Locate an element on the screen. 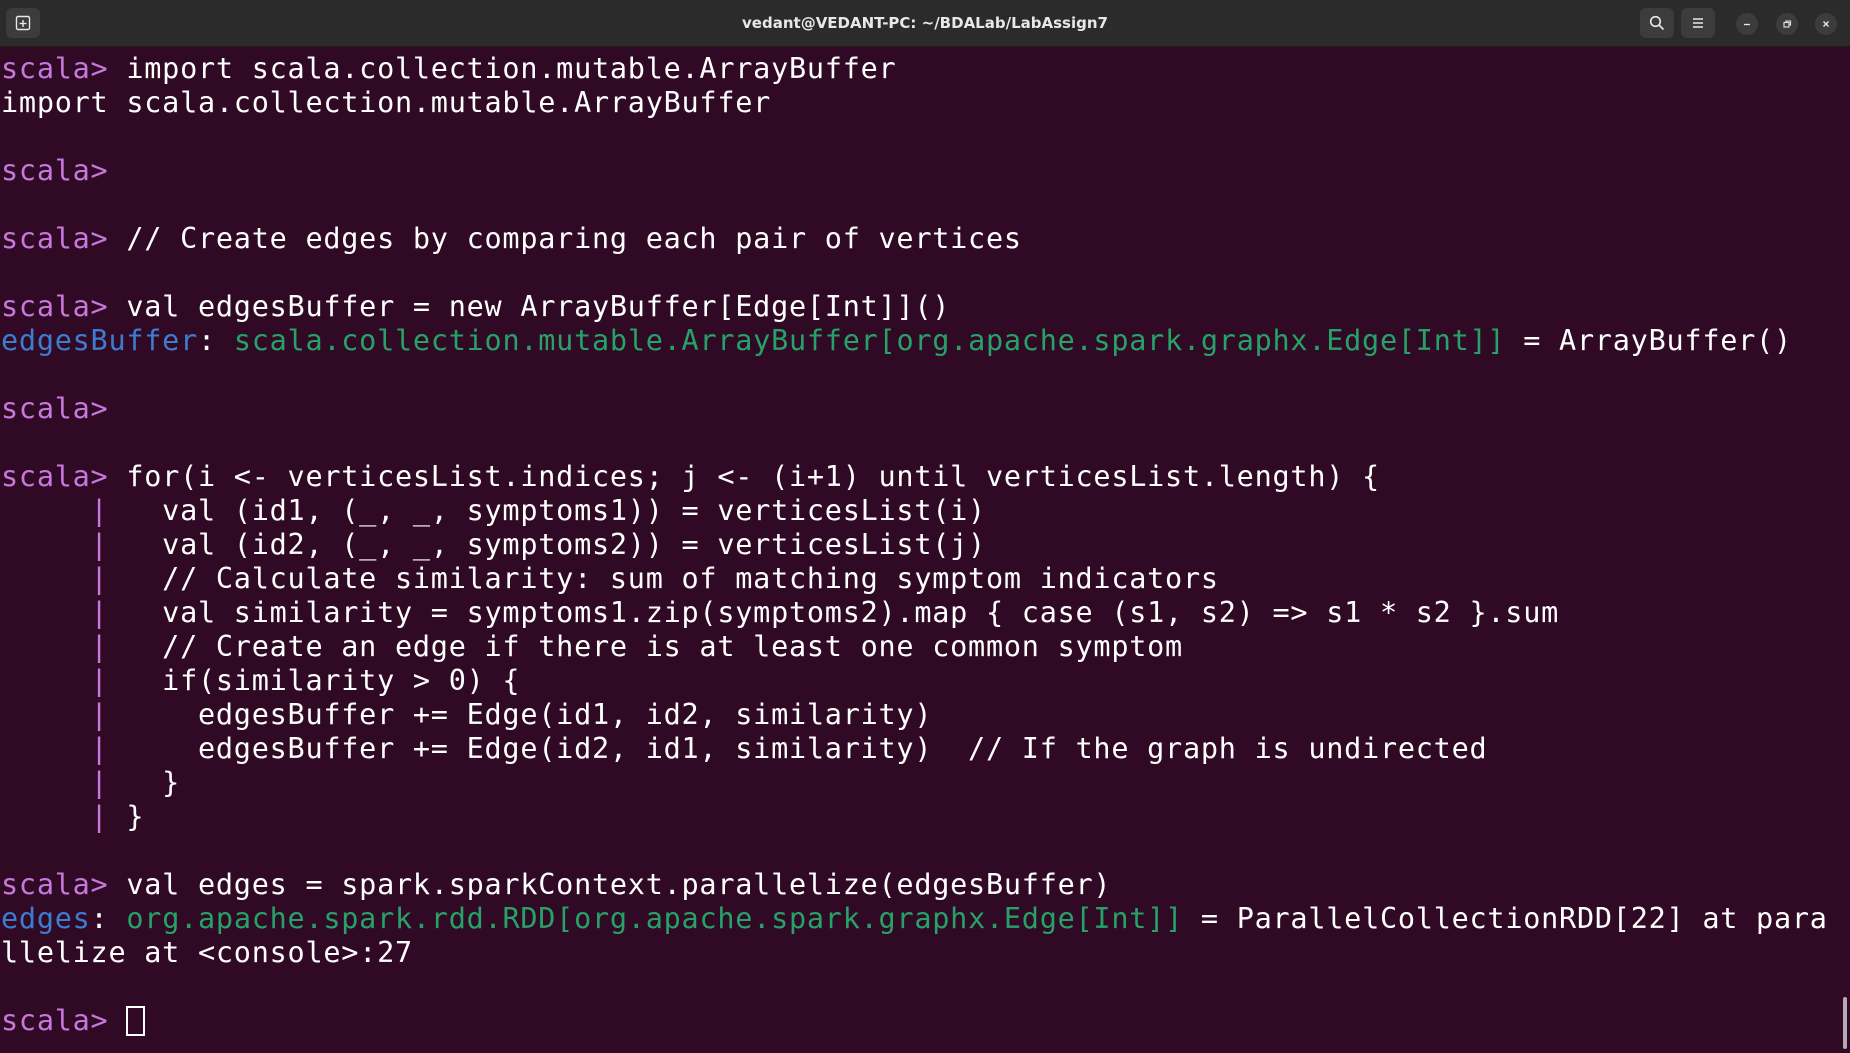 The height and width of the screenshot is (1053, 1850). result-value: = ParallelCollectionRDD[22] at para is located at coordinates (1505, 918).